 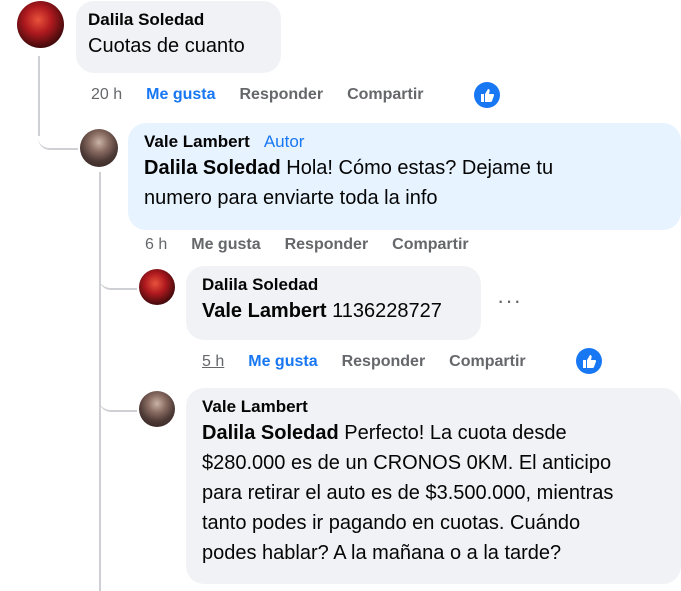 What do you see at coordinates (264, 311) in the screenshot?
I see `mention-link: Vale Lambert` at bounding box center [264, 311].